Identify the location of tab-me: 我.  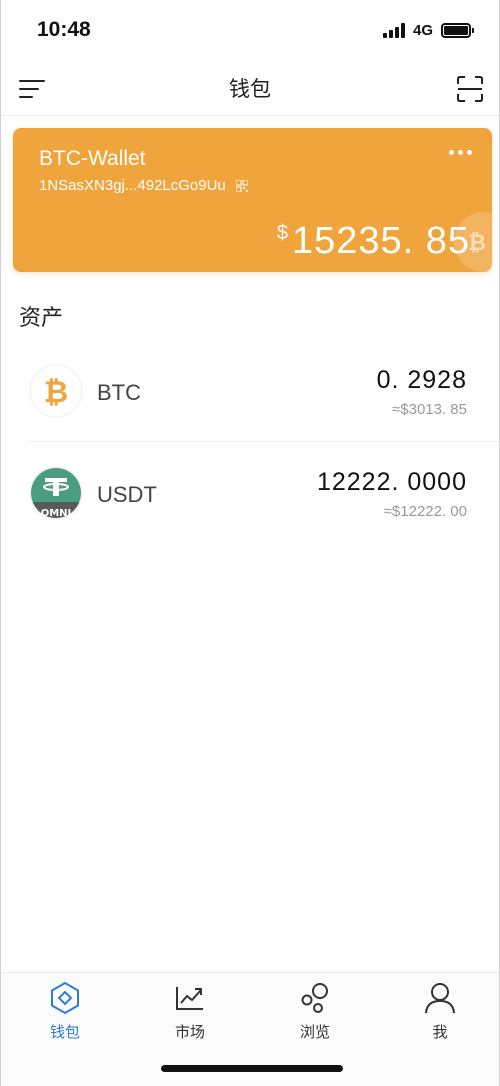
(440, 1013).